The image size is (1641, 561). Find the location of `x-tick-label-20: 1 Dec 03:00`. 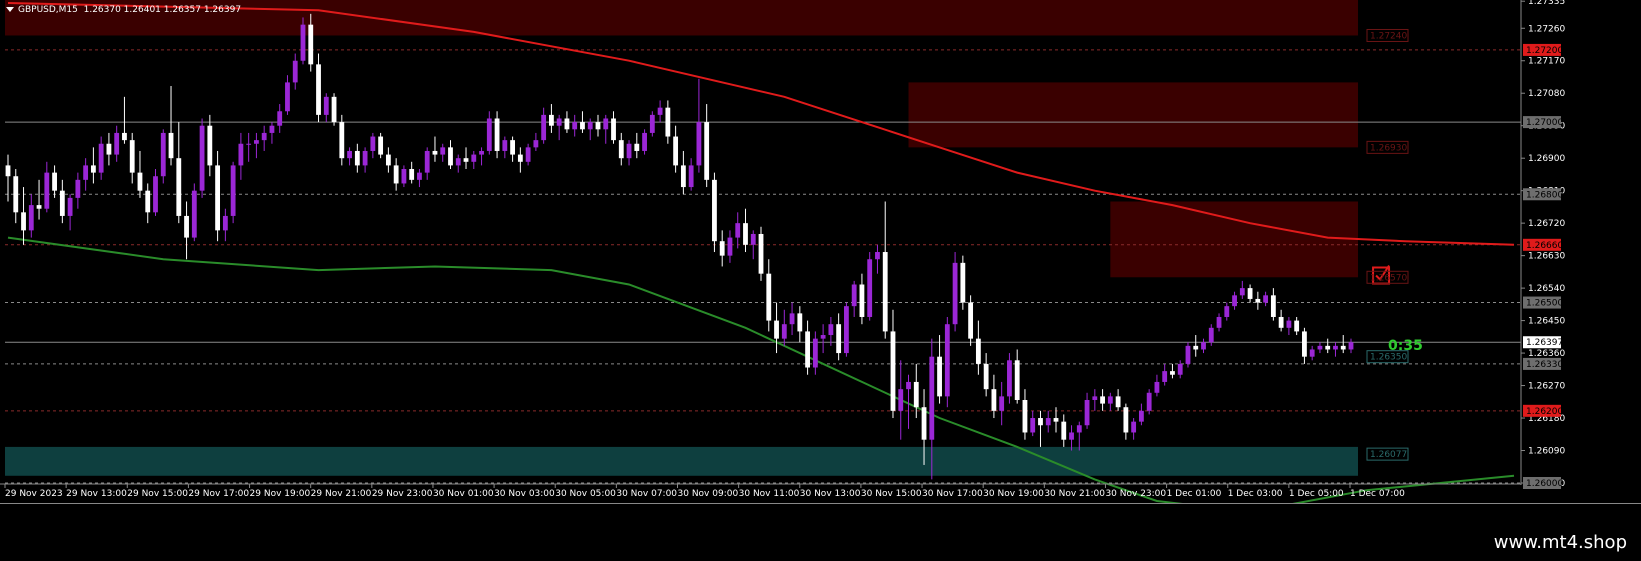

x-tick-label-20: 1 Dec 03:00 is located at coordinates (1255, 494).